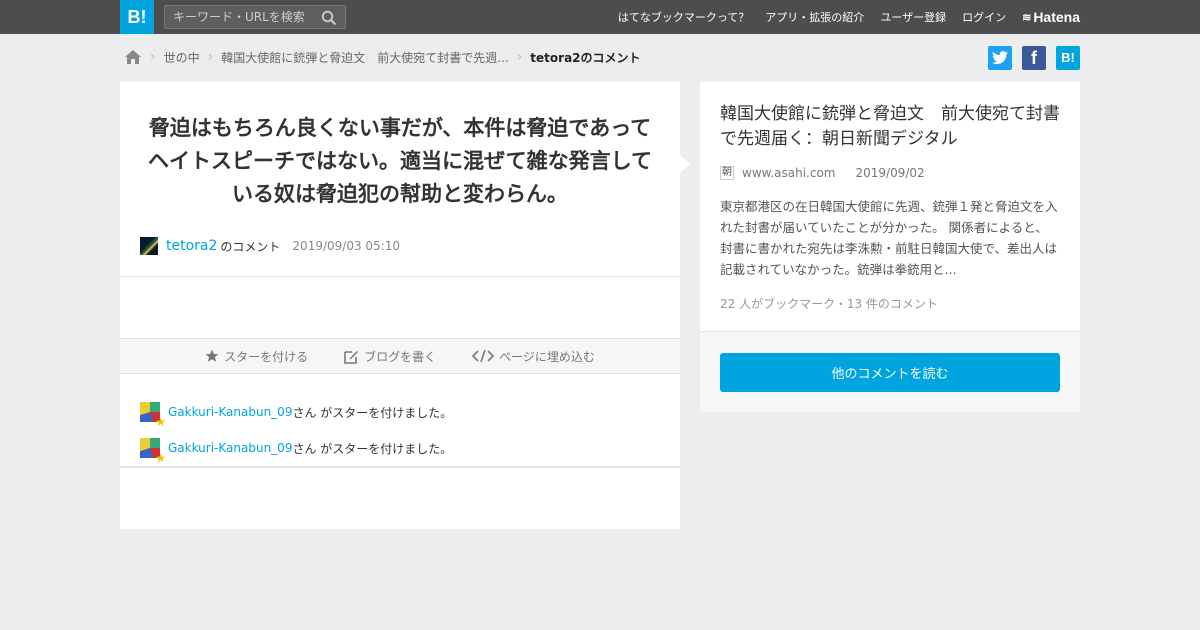  I want to click on read-more-comments-button: 他のコメントを読む, so click(890, 372).